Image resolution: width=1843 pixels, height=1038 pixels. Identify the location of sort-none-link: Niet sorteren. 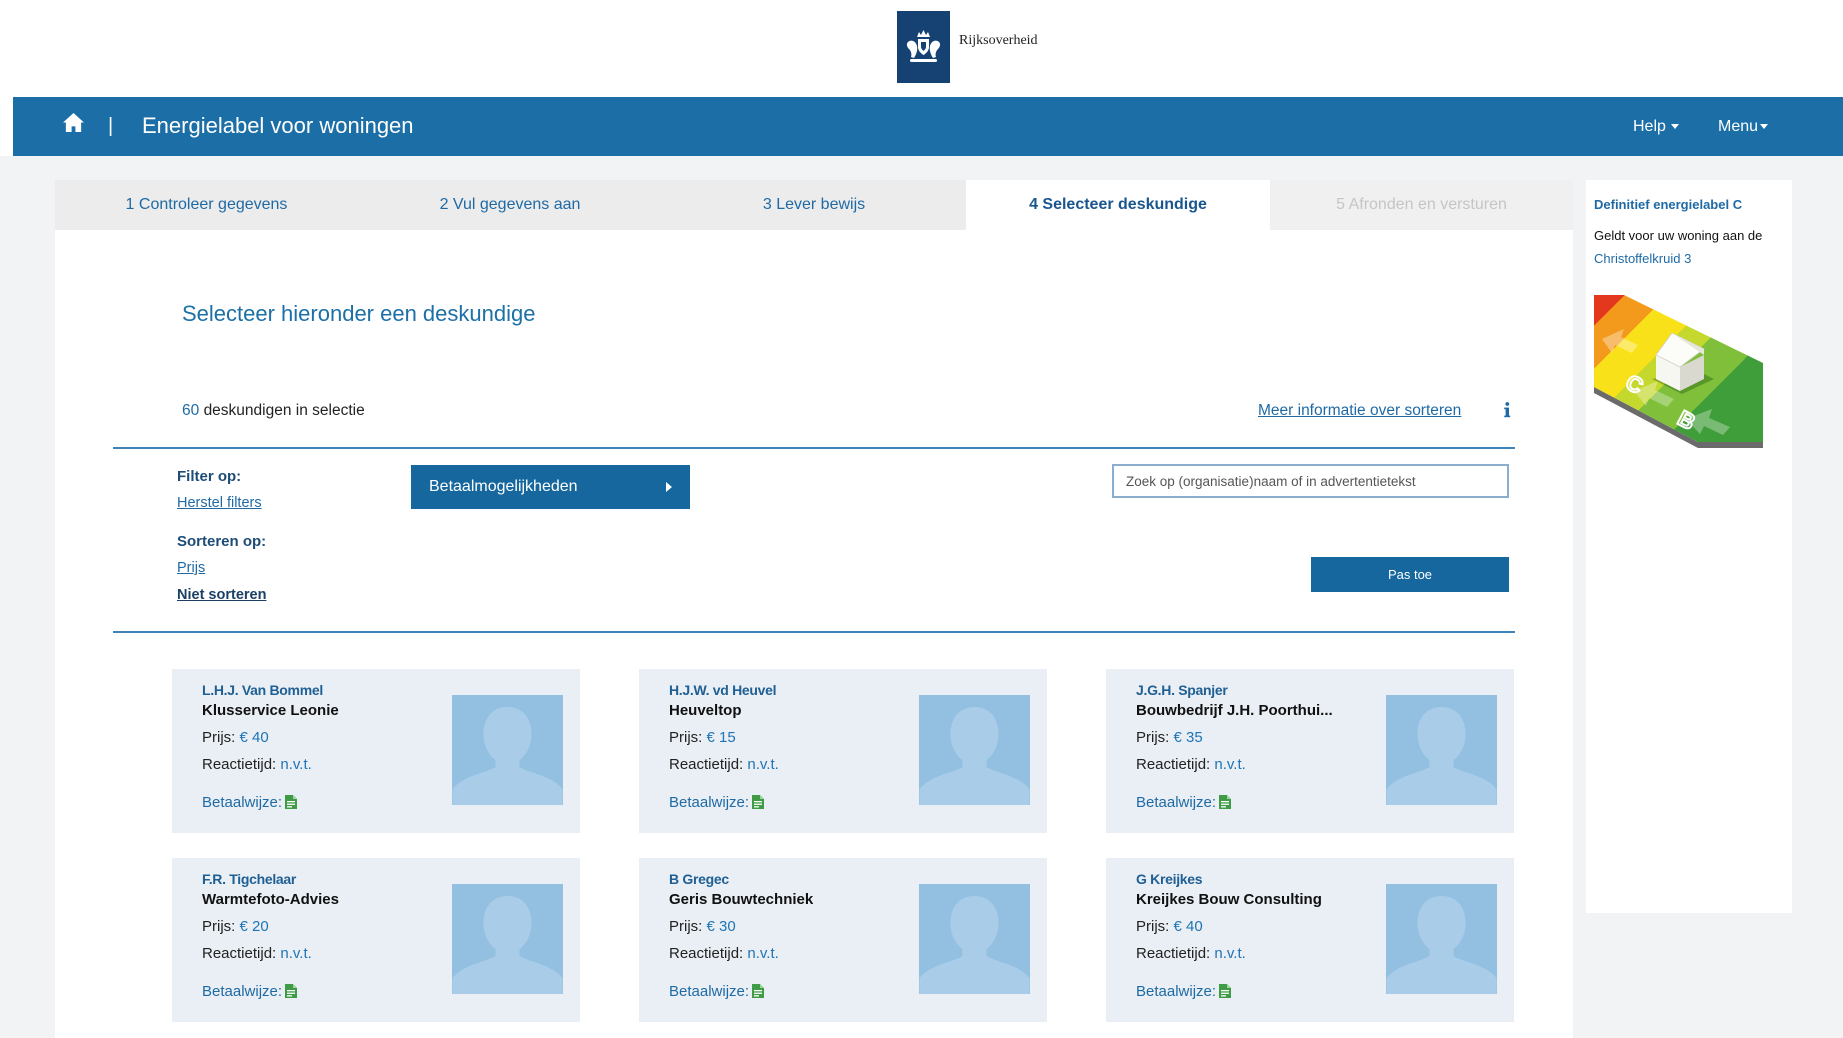
(221, 595).